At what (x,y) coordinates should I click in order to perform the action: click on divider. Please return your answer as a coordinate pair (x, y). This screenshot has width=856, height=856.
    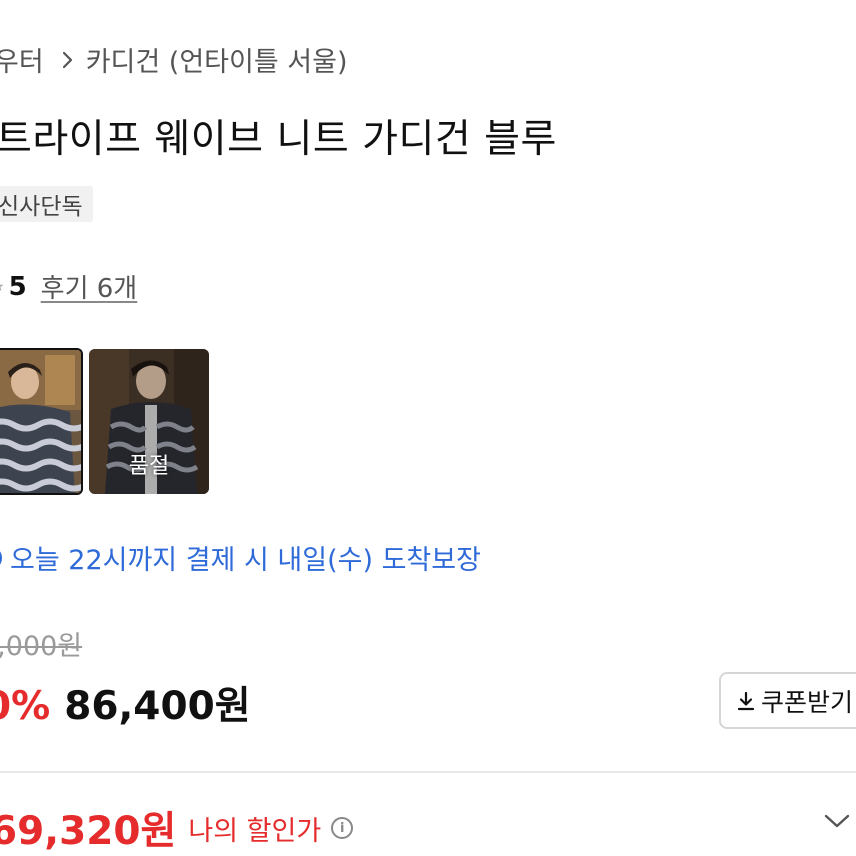
    Looking at the image, I should click on (428, 772).